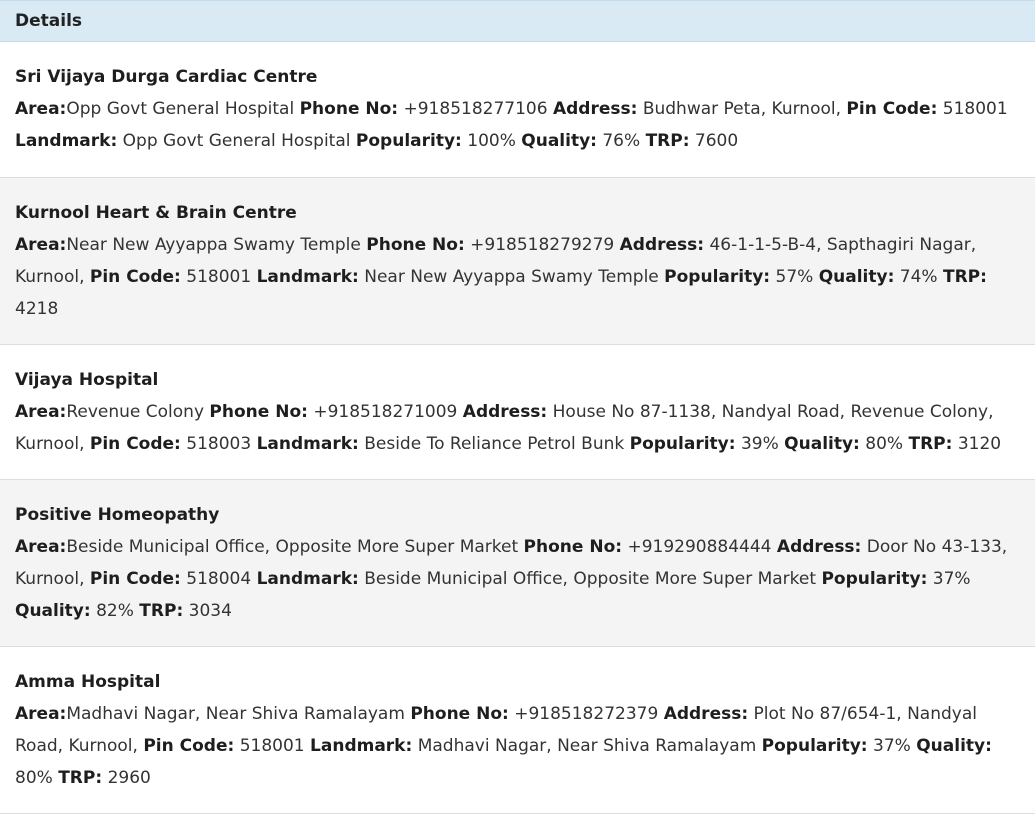 The width and height of the screenshot is (1035, 819). I want to click on area-value: Madhavi Nagar, Near Shiva Ramalayam, so click(235, 714).